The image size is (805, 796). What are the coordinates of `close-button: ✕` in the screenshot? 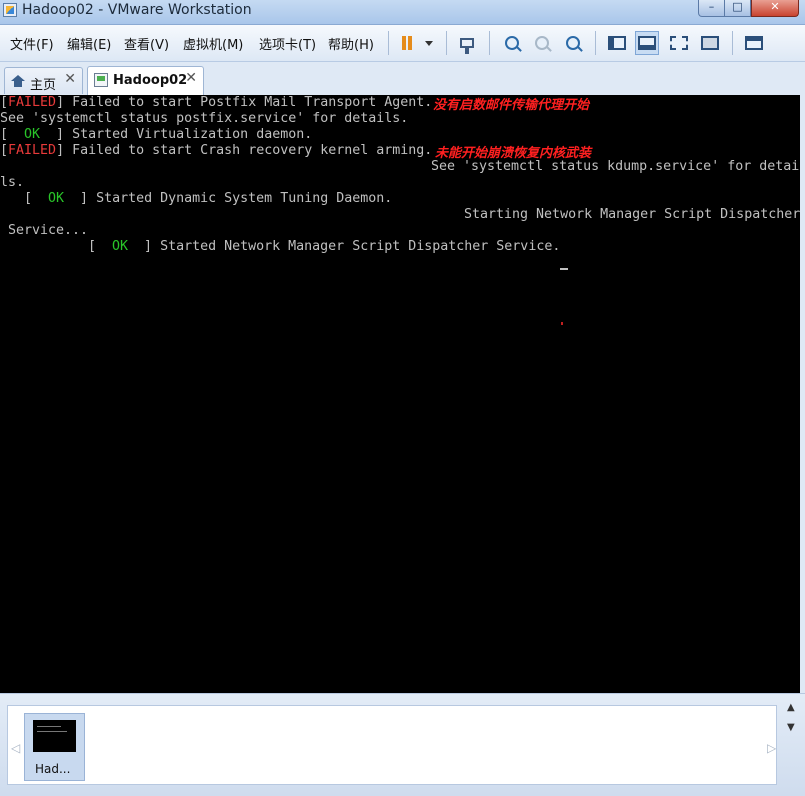 It's located at (775, 8).